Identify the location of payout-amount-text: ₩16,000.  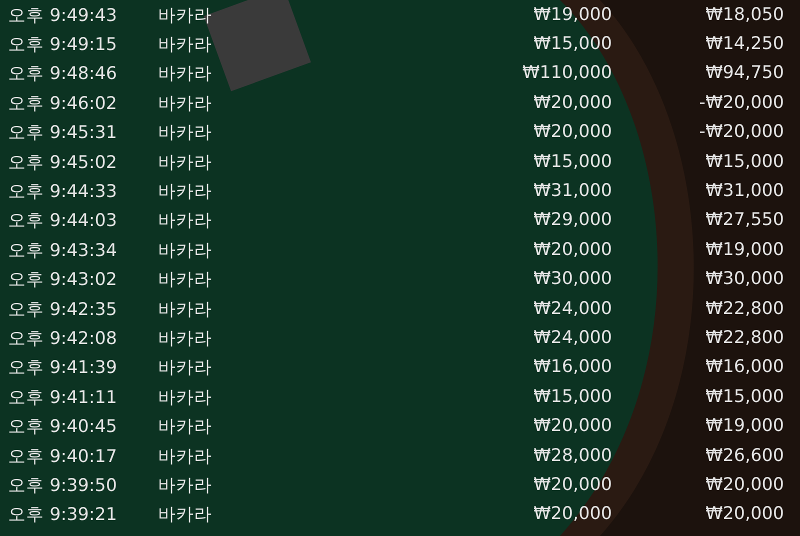
(744, 367).